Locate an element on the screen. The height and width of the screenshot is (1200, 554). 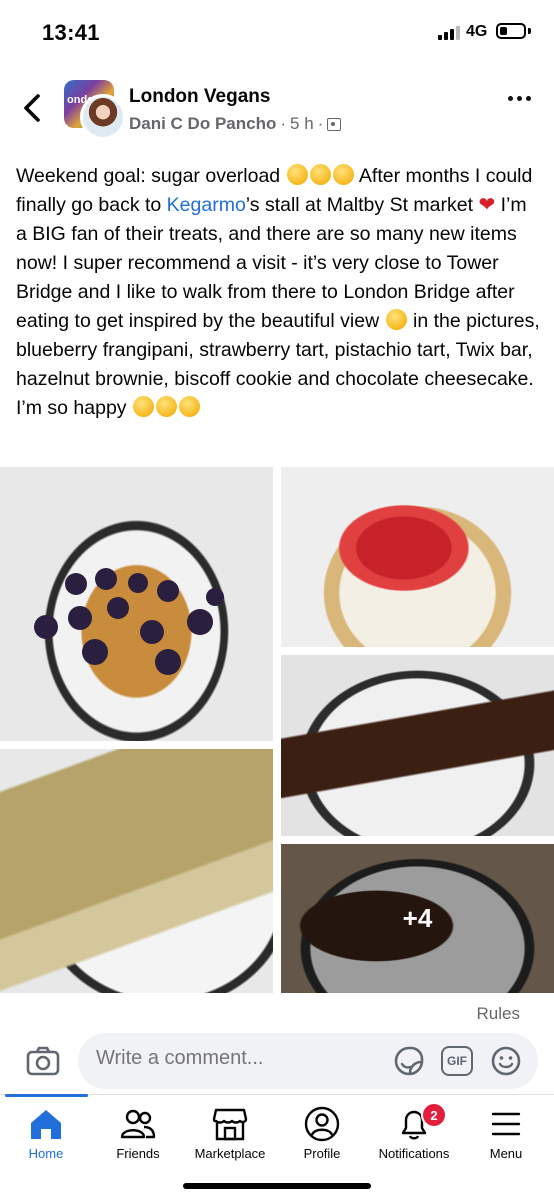
chevron-left-icon is located at coordinates (32, 108).